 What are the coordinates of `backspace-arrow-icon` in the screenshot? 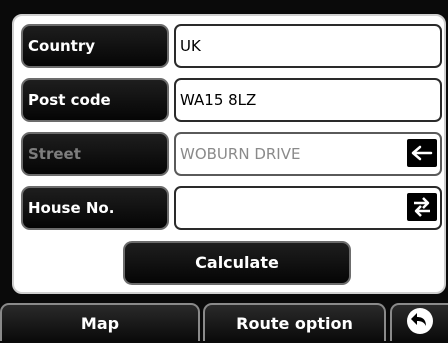 It's located at (422, 153).